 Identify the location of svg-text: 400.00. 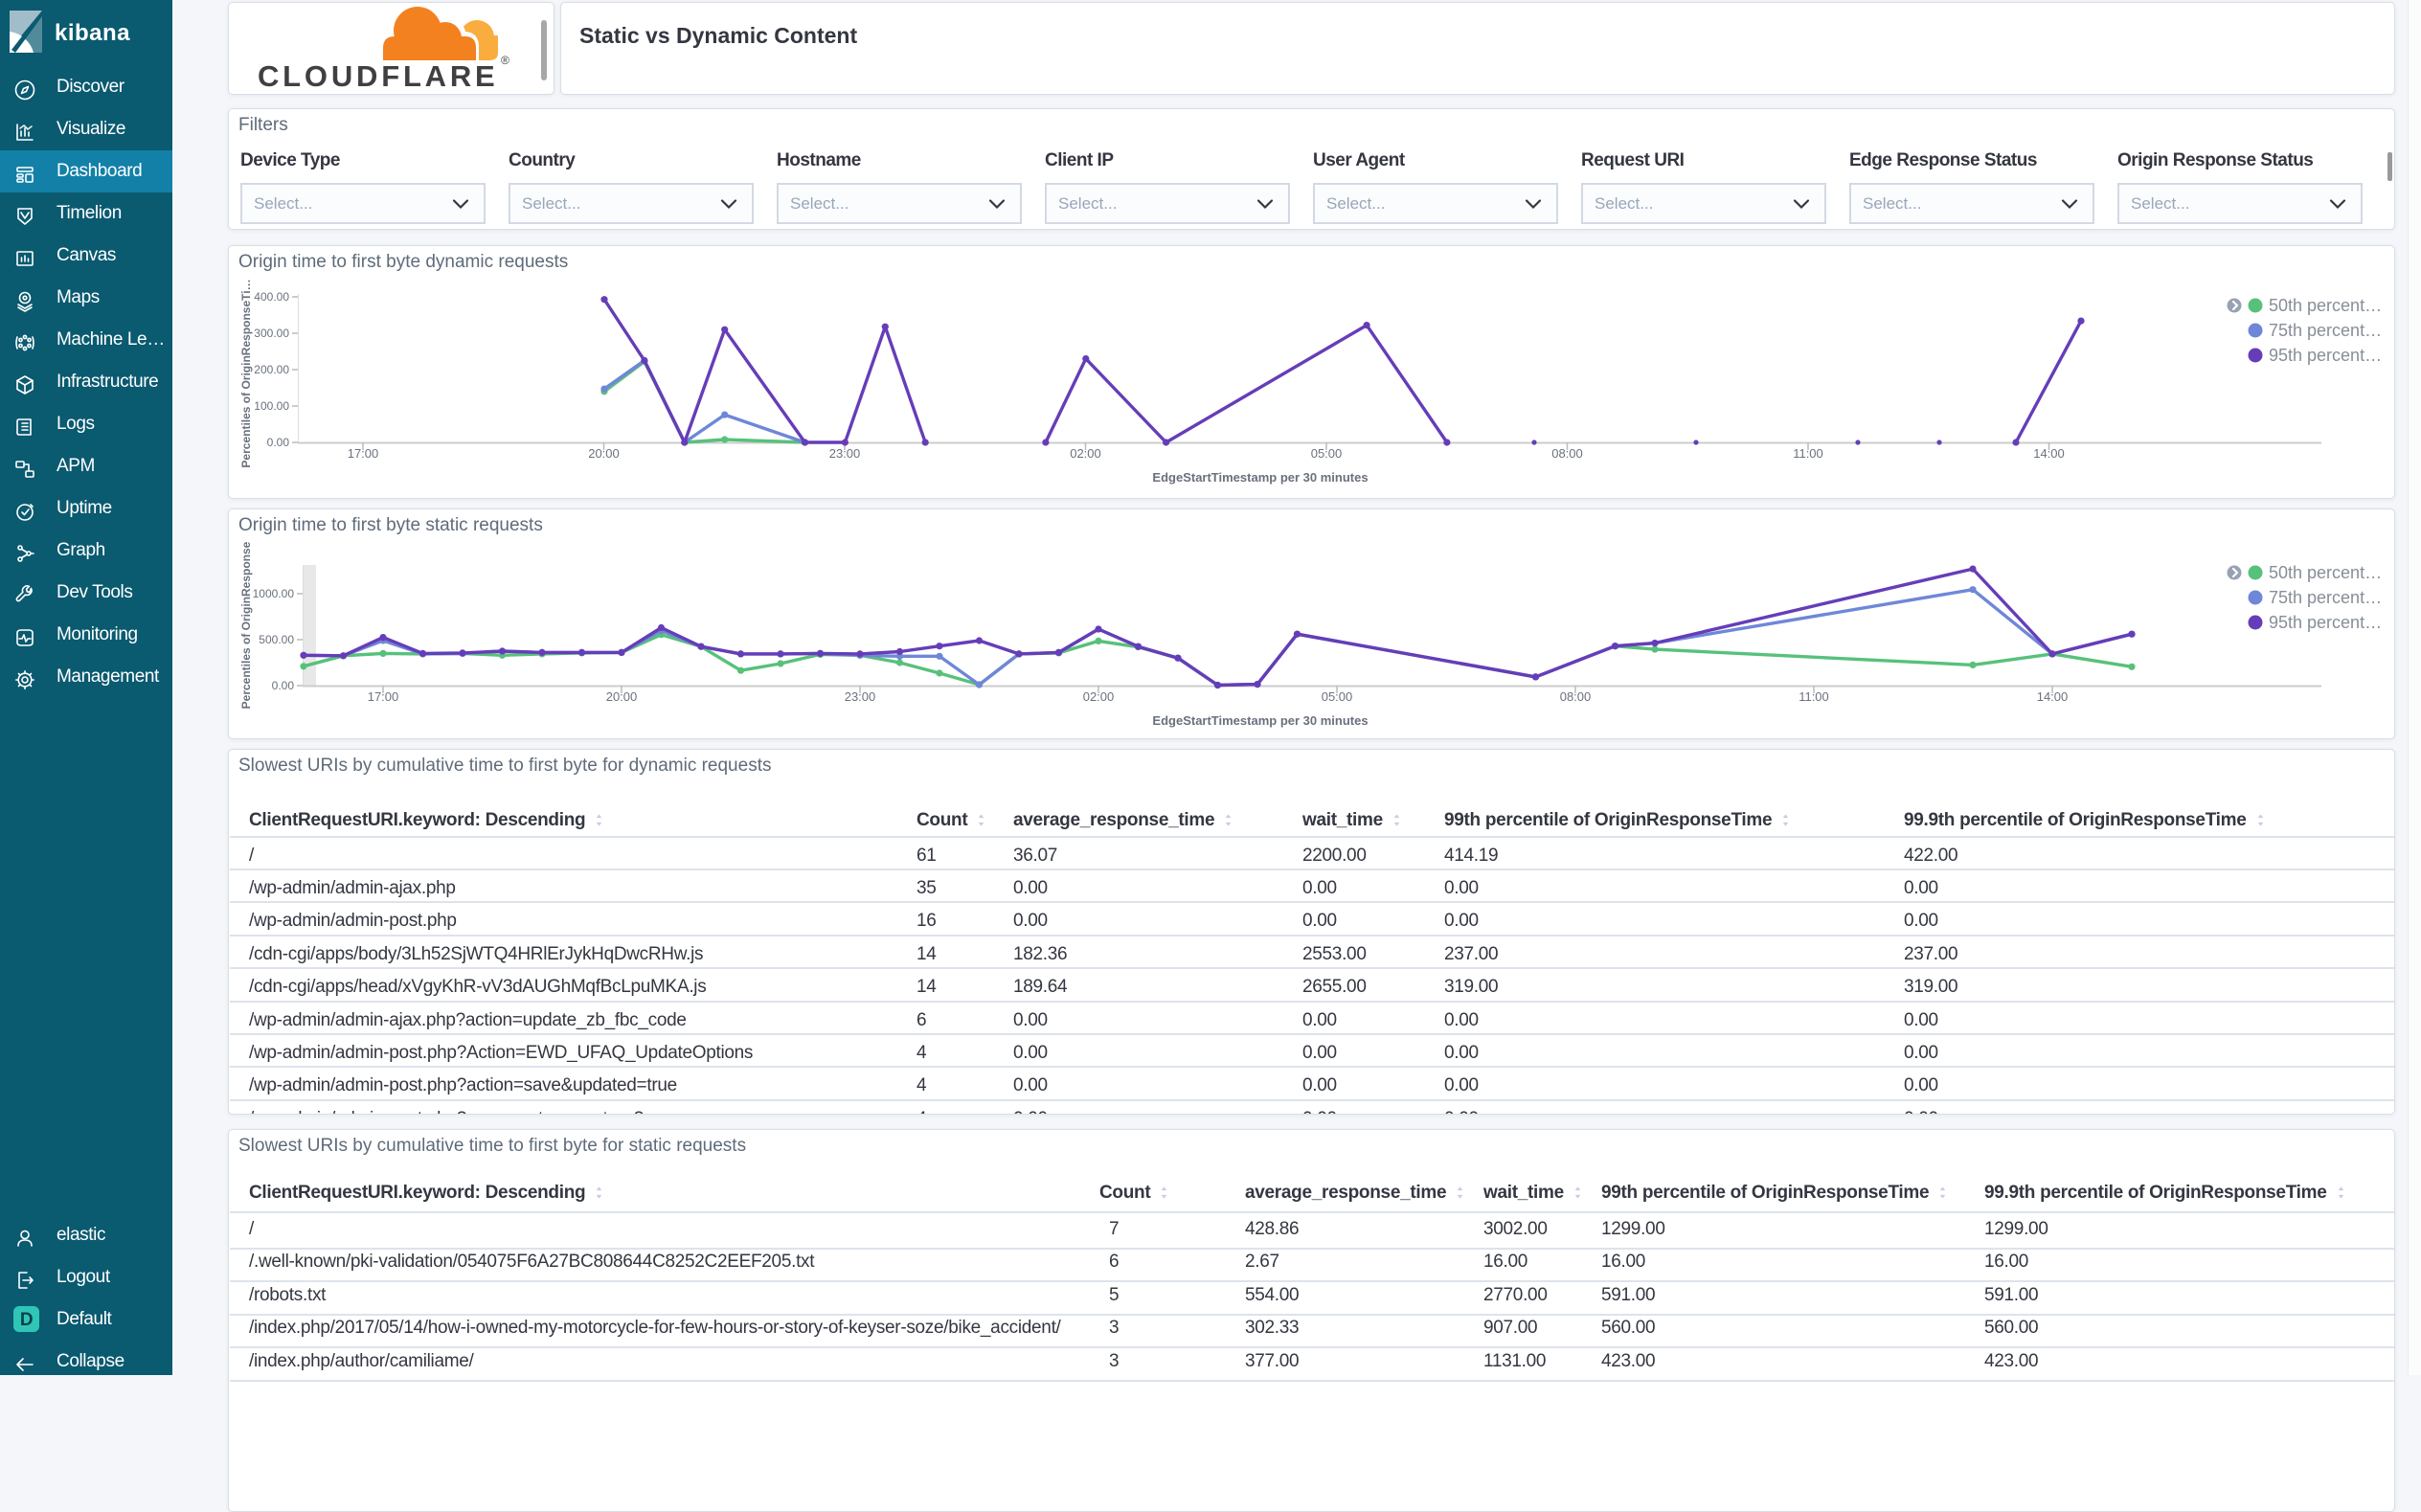
(271, 297).